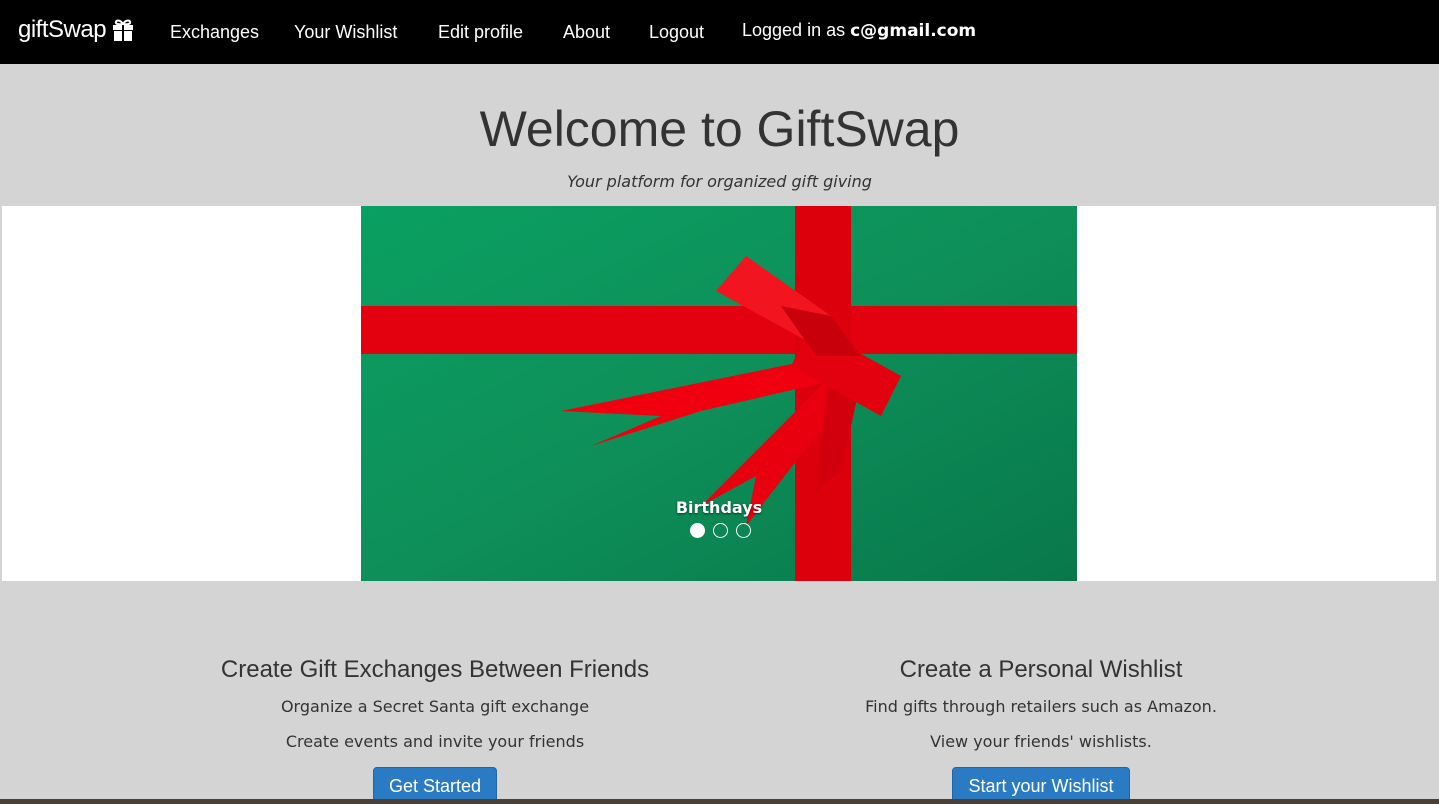 Image resolution: width=1439 pixels, height=804 pixels. What do you see at coordinates (214, 32) in the screenshot?
I see `nav-exchanges: Exchanges` at bounding box center [214, 32].